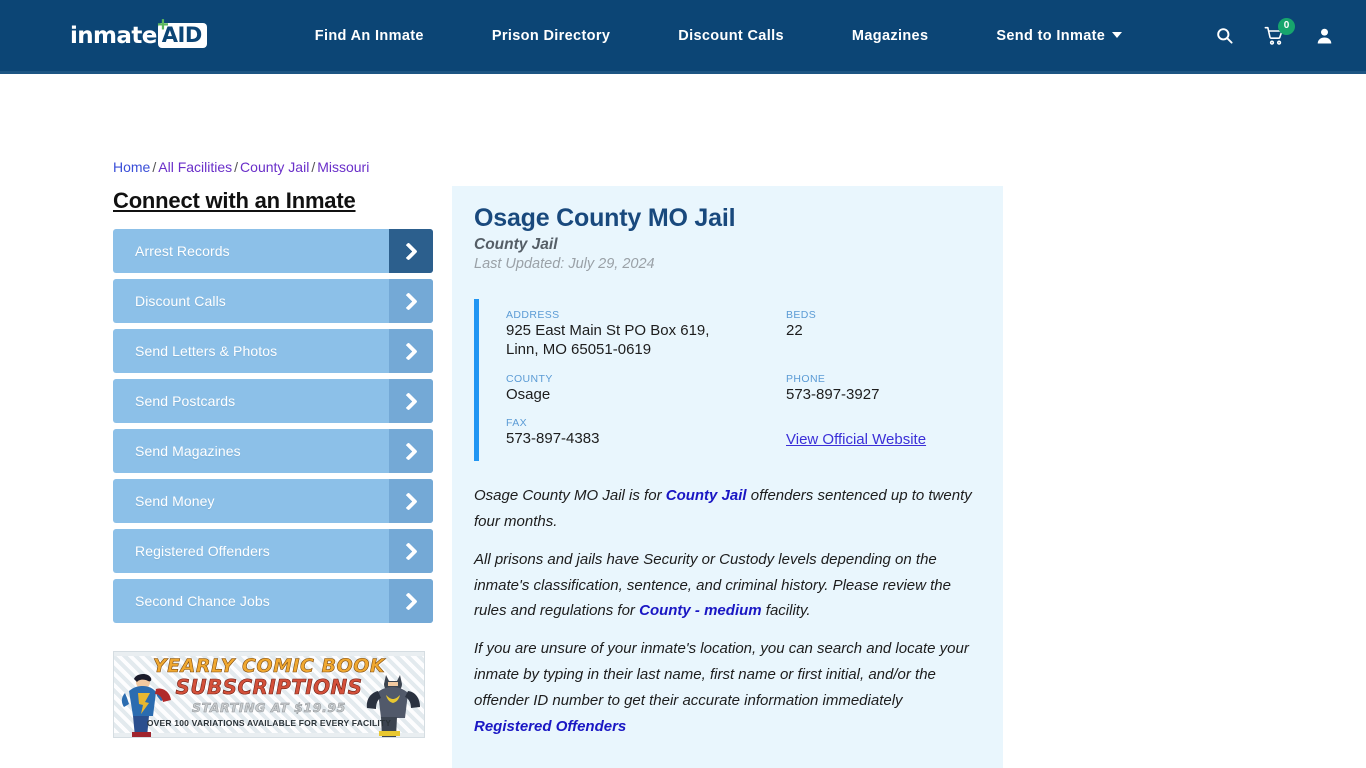 The image size is (1366, 768). What do you see at coordinates (890, 36) in the screenshot?
I see `nav-item-magazines: Magazines` at bounding box center [890, 36].